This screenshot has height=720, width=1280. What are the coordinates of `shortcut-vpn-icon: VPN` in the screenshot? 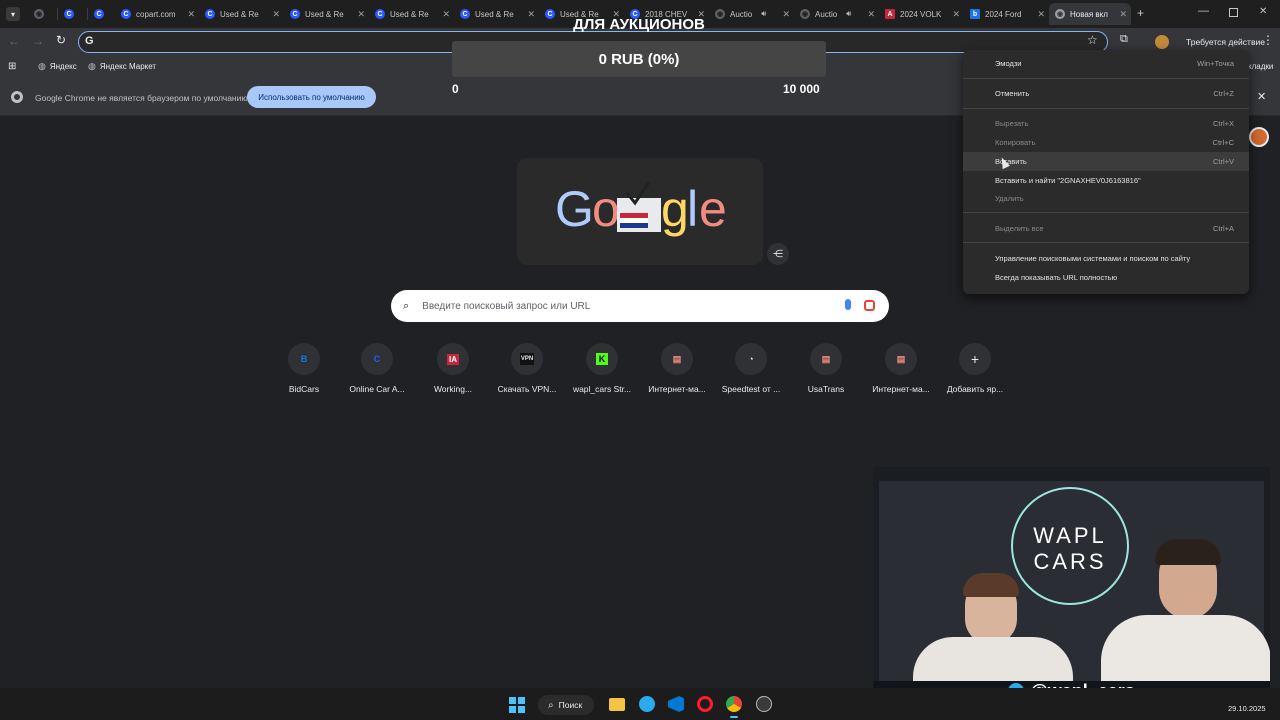 It's located at (527, 359).